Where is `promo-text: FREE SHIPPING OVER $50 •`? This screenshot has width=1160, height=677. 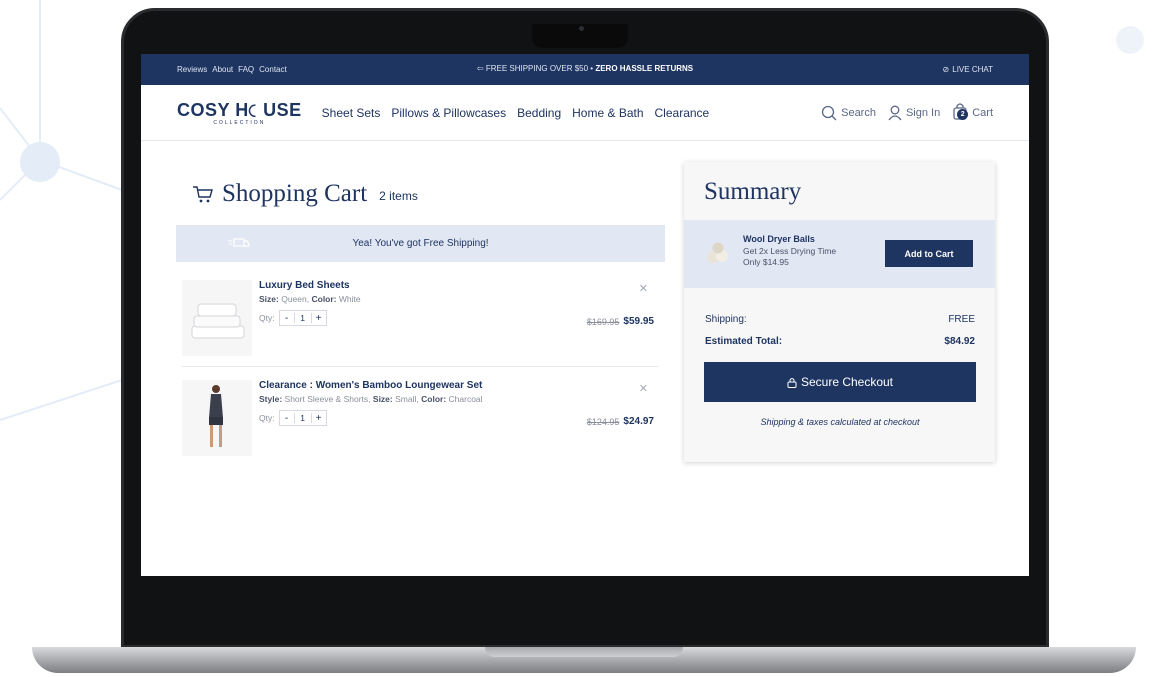 promo-text: FREE SHIPPING OVER $50 • is located at coordinates (539, 68).